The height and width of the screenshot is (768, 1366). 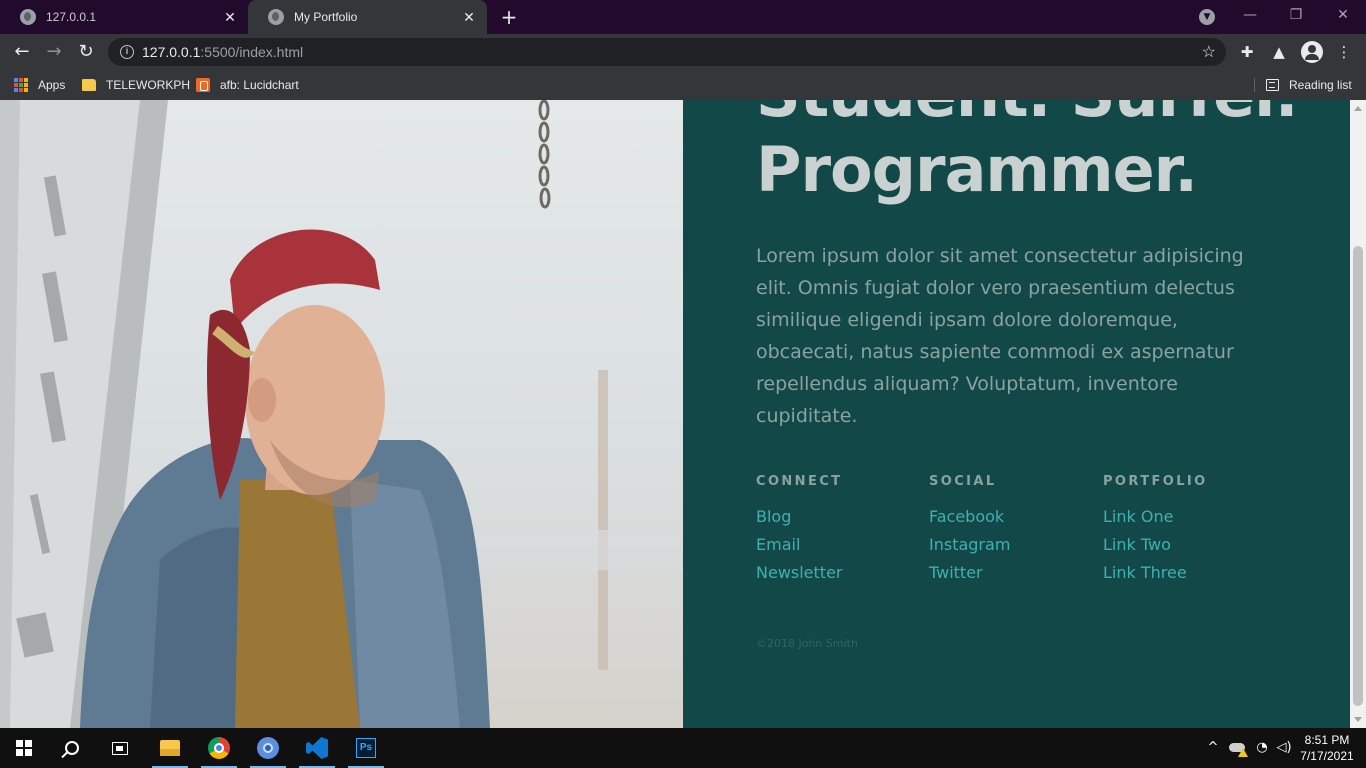 I want to click on column-heading: CONNECT, so click(x=799, y=481).